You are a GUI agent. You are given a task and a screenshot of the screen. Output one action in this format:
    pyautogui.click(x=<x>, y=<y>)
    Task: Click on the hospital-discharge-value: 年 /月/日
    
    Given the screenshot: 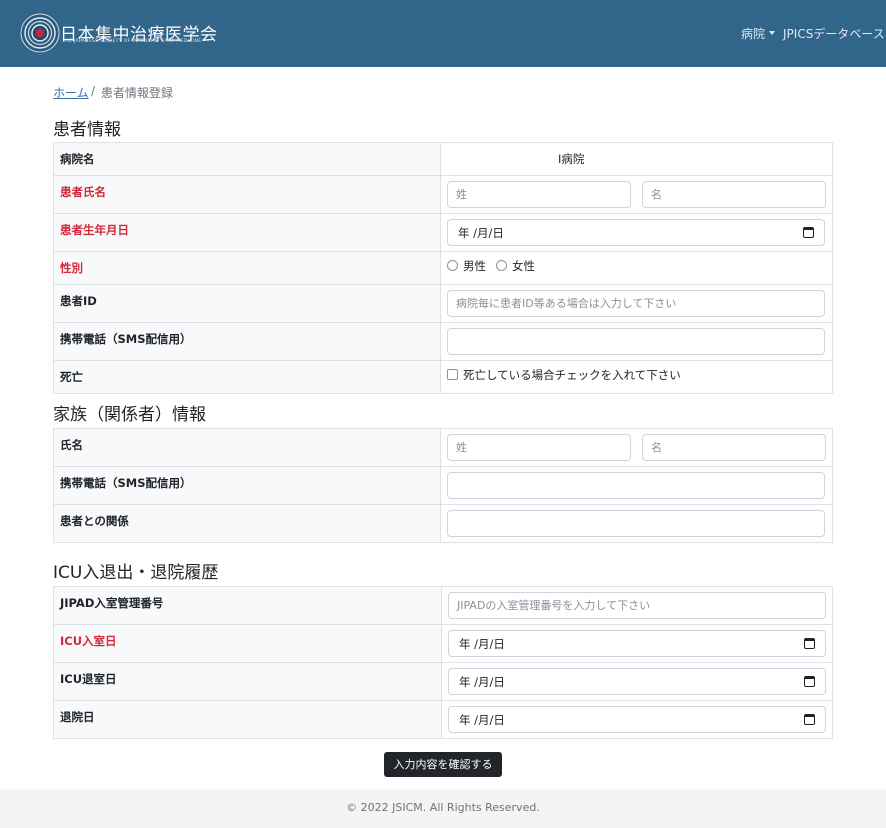 What is the action you would take?
    pyautogui.click(x=482, y=719)
    